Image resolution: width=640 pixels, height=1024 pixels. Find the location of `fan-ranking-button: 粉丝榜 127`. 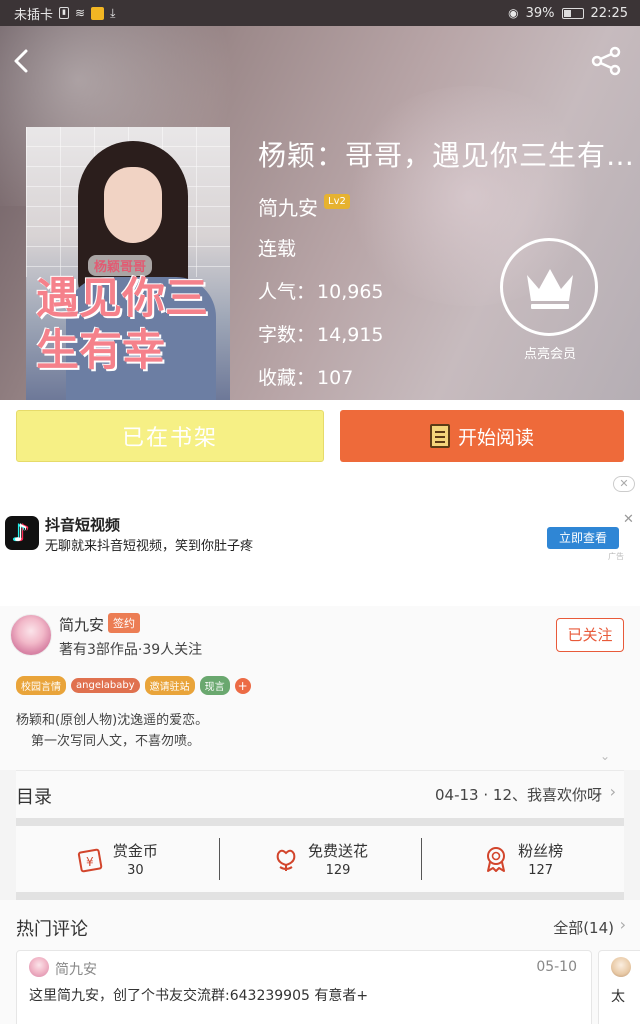

fan-ranking-button: 粉丝榜 127 is located at coordinates (522, 859).